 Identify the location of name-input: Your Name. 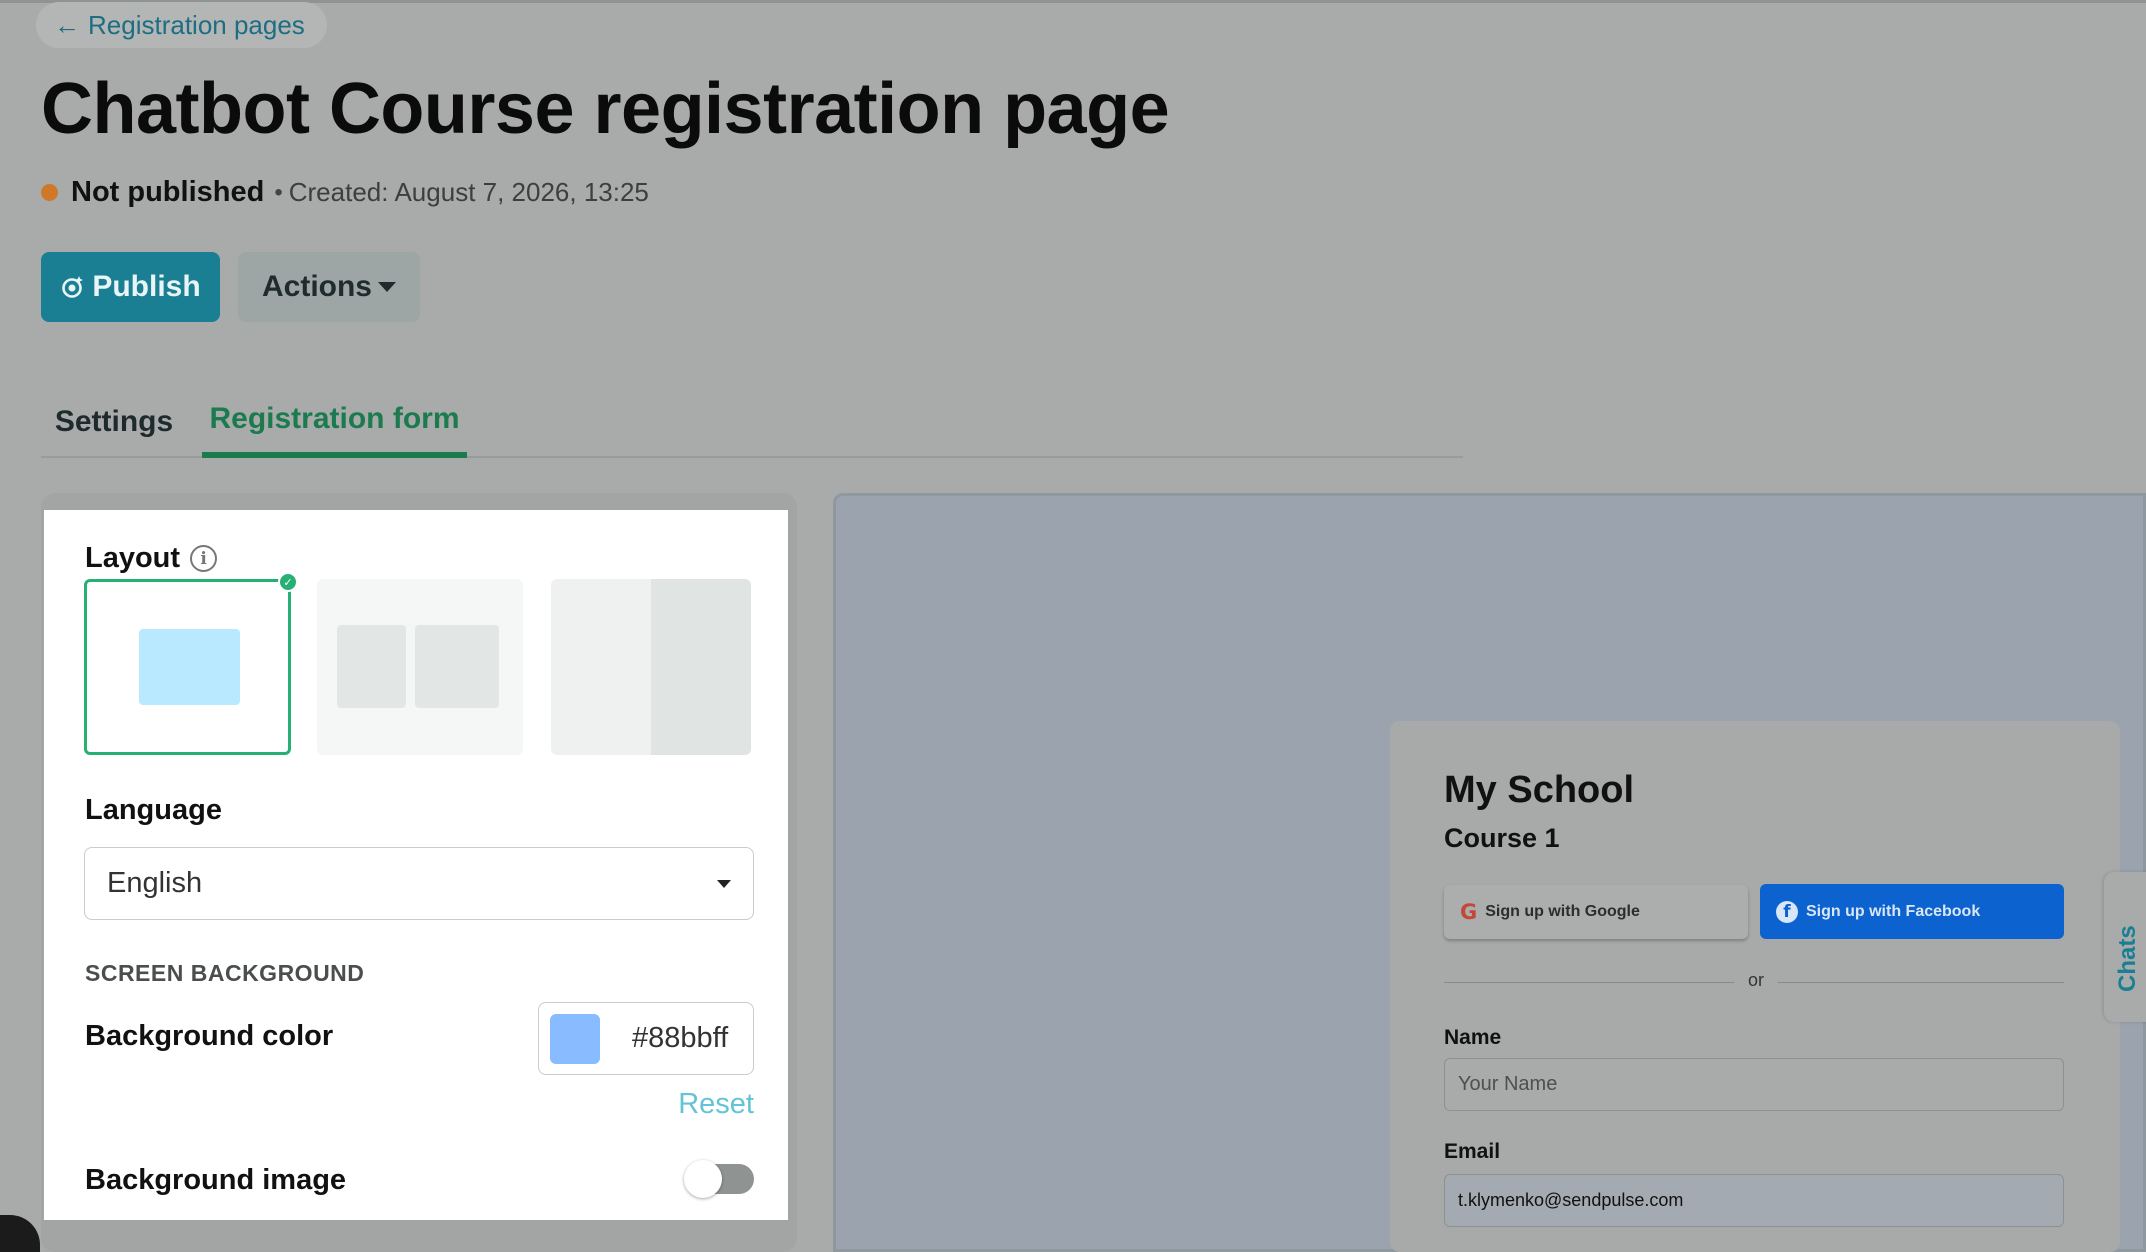
(1754, 1084).